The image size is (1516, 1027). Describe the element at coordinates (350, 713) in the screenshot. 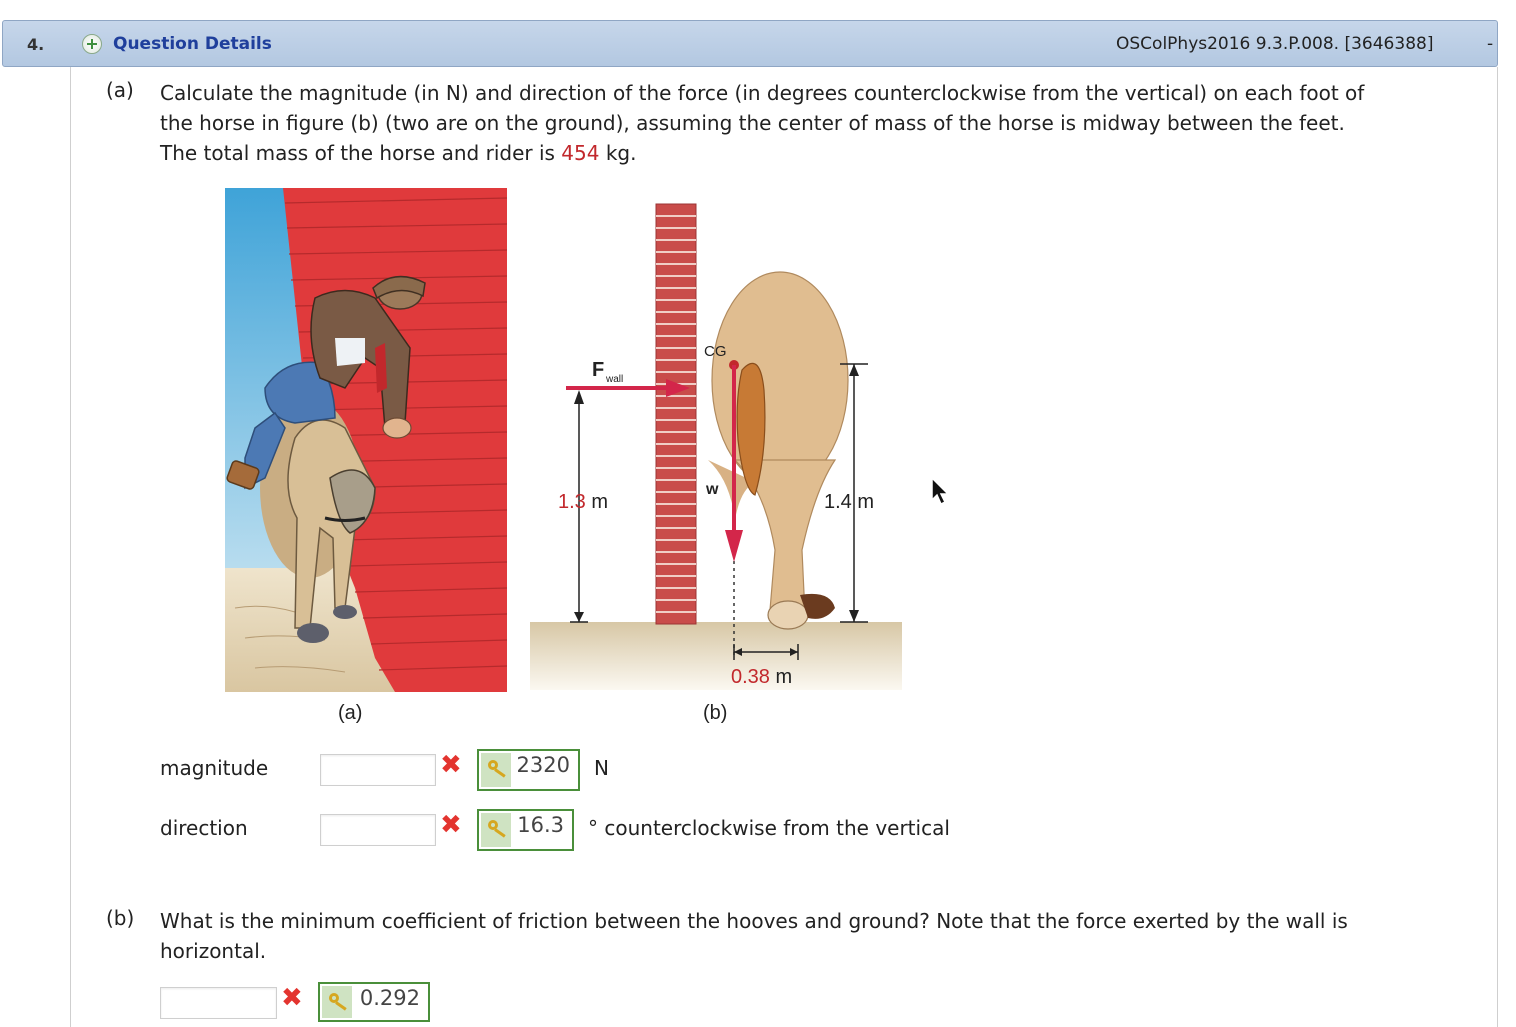

I see `figure-a-caption: (a)` at that location.